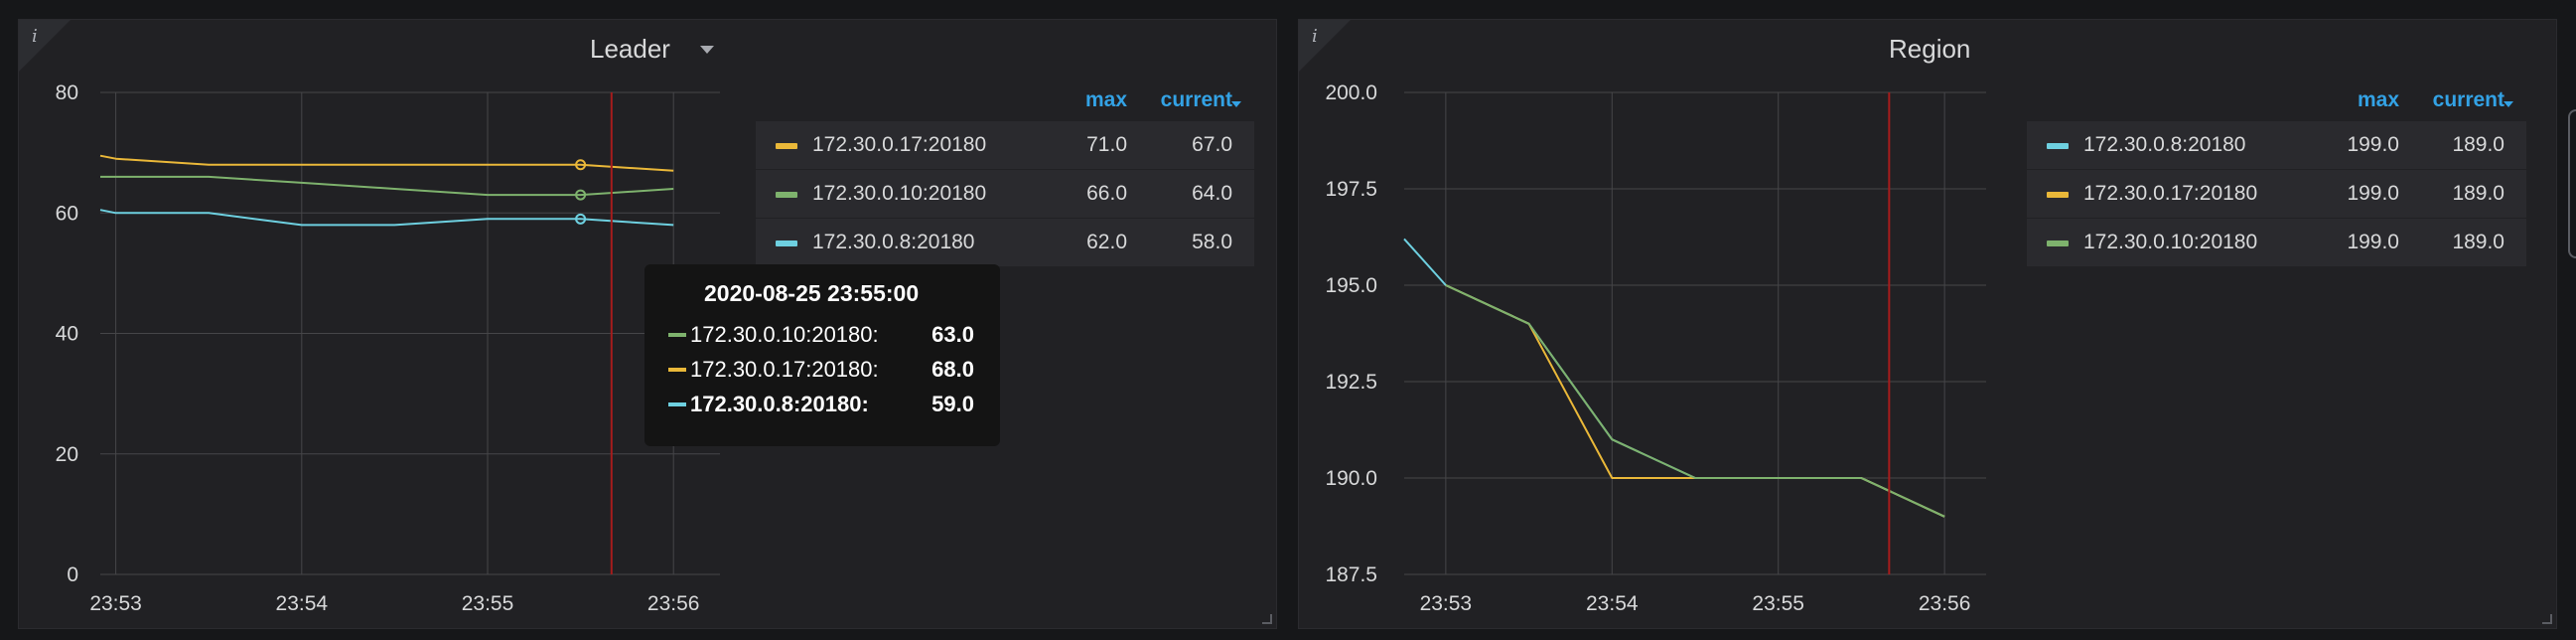  What do you see at coordinates (1005, 195) in the screenshot?
I see `legend-row: 172.30.0.10:20180 66.0 64.0` at bounding box center [1005, 195].